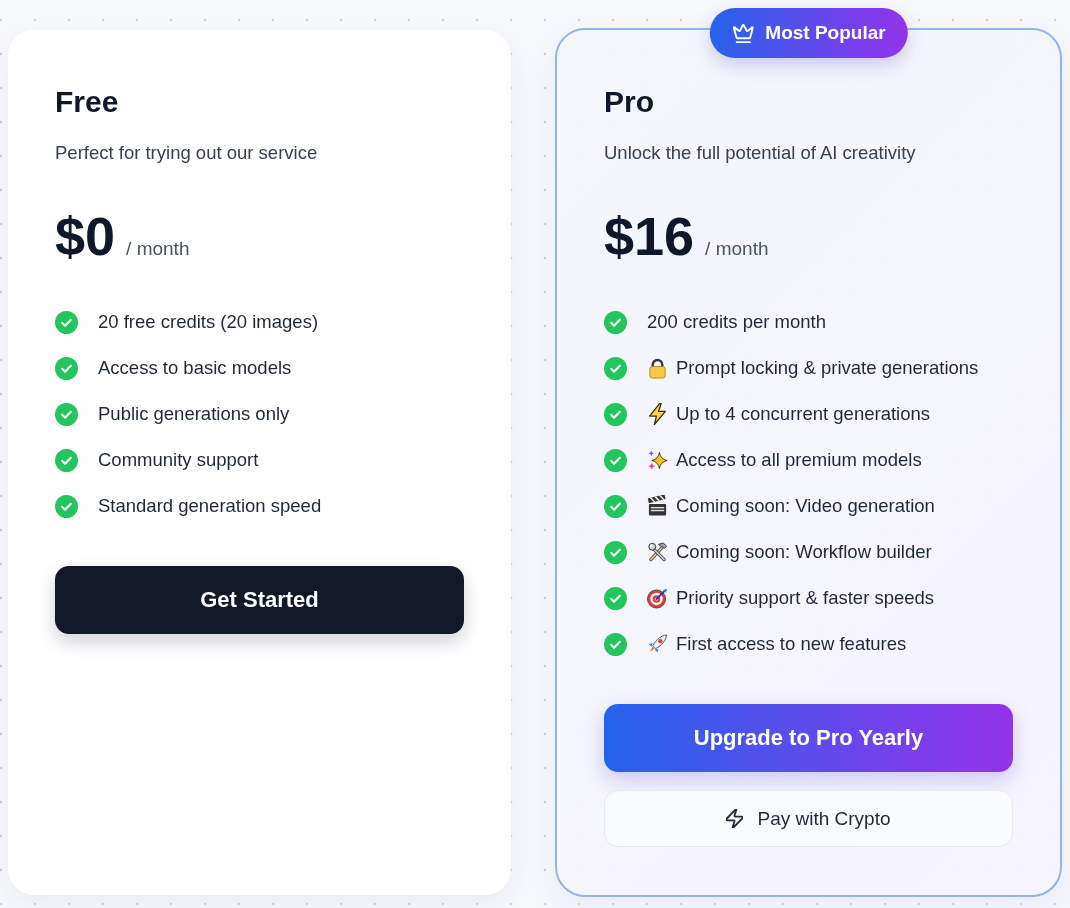 The image size is (1070, 908). What do you see at coordinates (825, 33) in the screenshot?
I see `popular-label: Most Popular` at bounding box center [825, 33].